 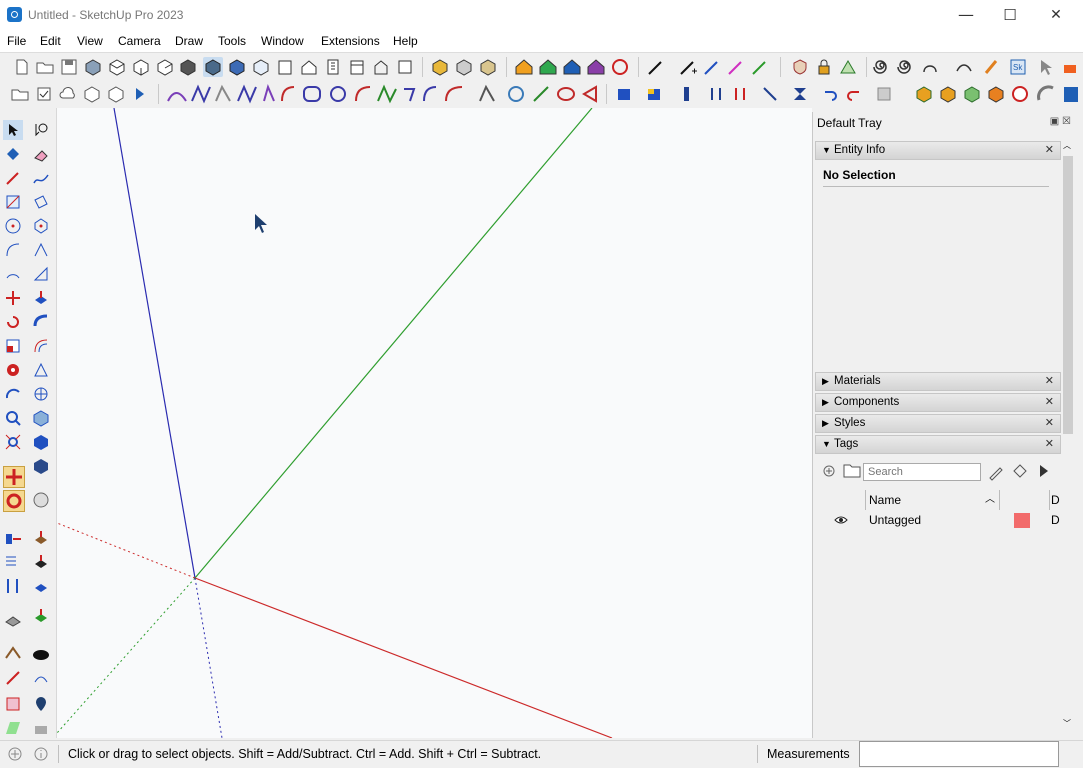 I want to click on calendar-icon, so click(x=357, y=67).